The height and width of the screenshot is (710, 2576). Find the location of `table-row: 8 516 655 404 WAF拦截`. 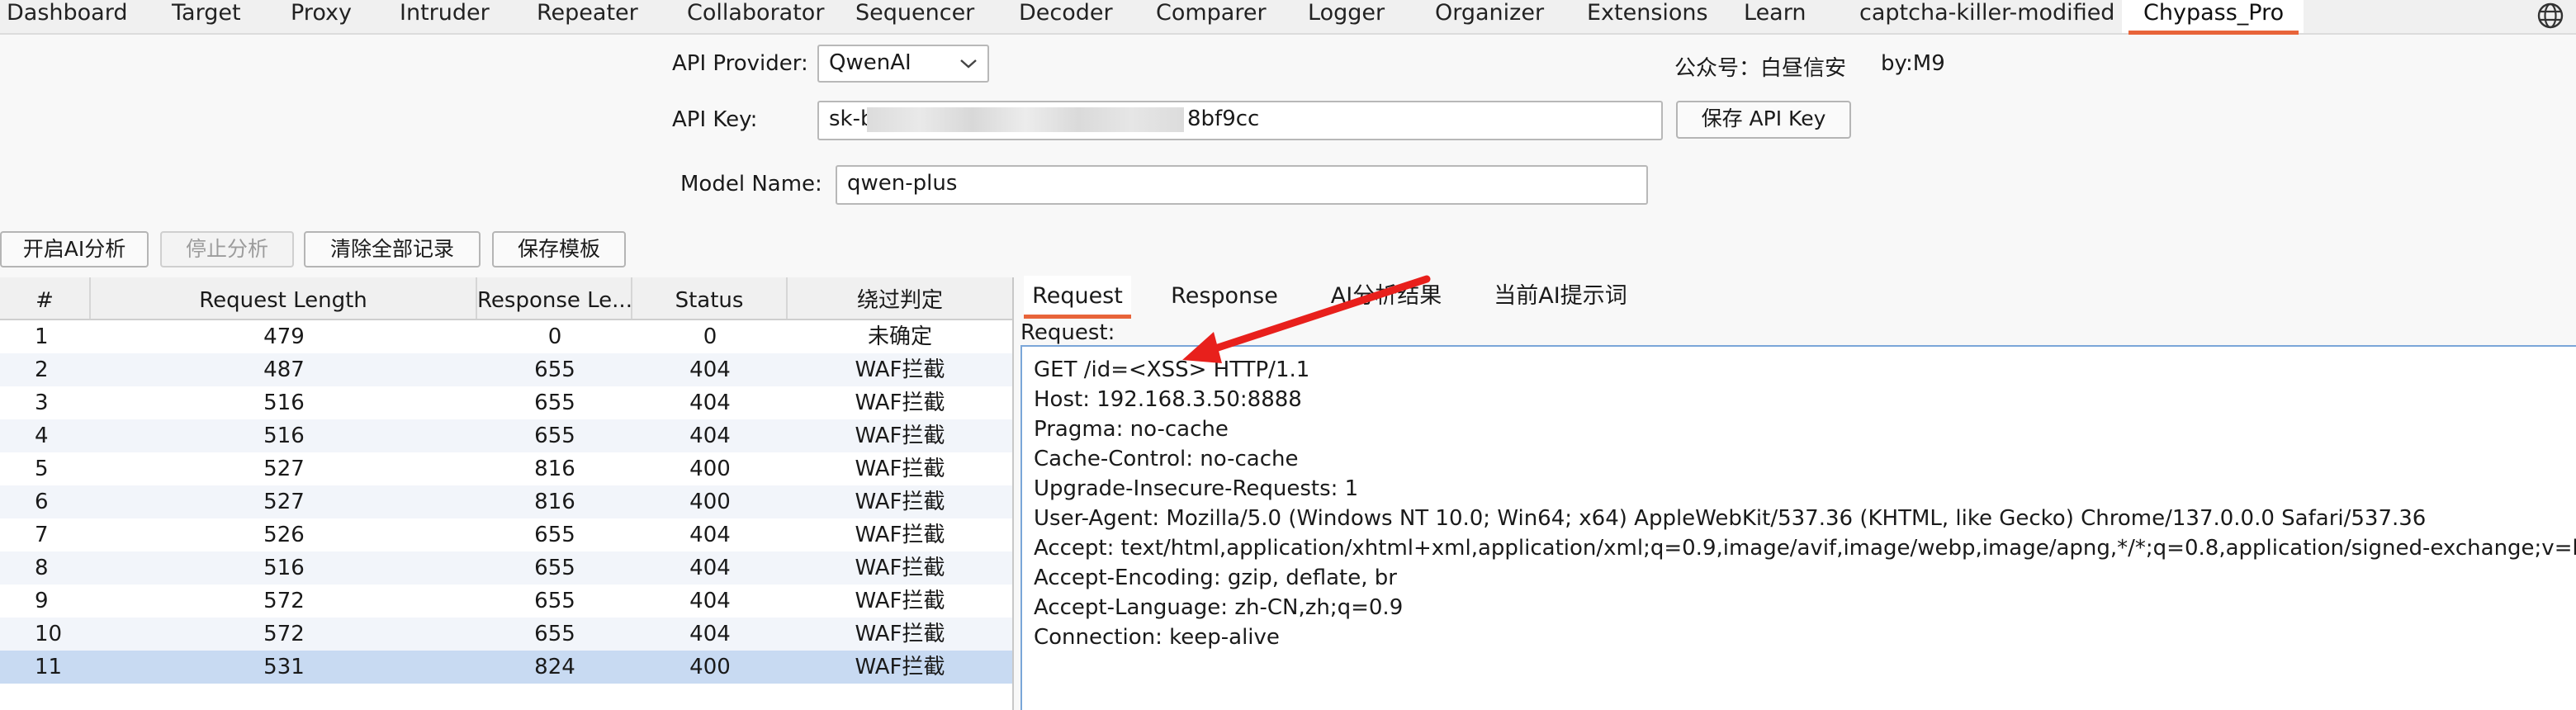

table-row: 8 516 655 404 WAF拦截 is located at coordinates (506, 568).